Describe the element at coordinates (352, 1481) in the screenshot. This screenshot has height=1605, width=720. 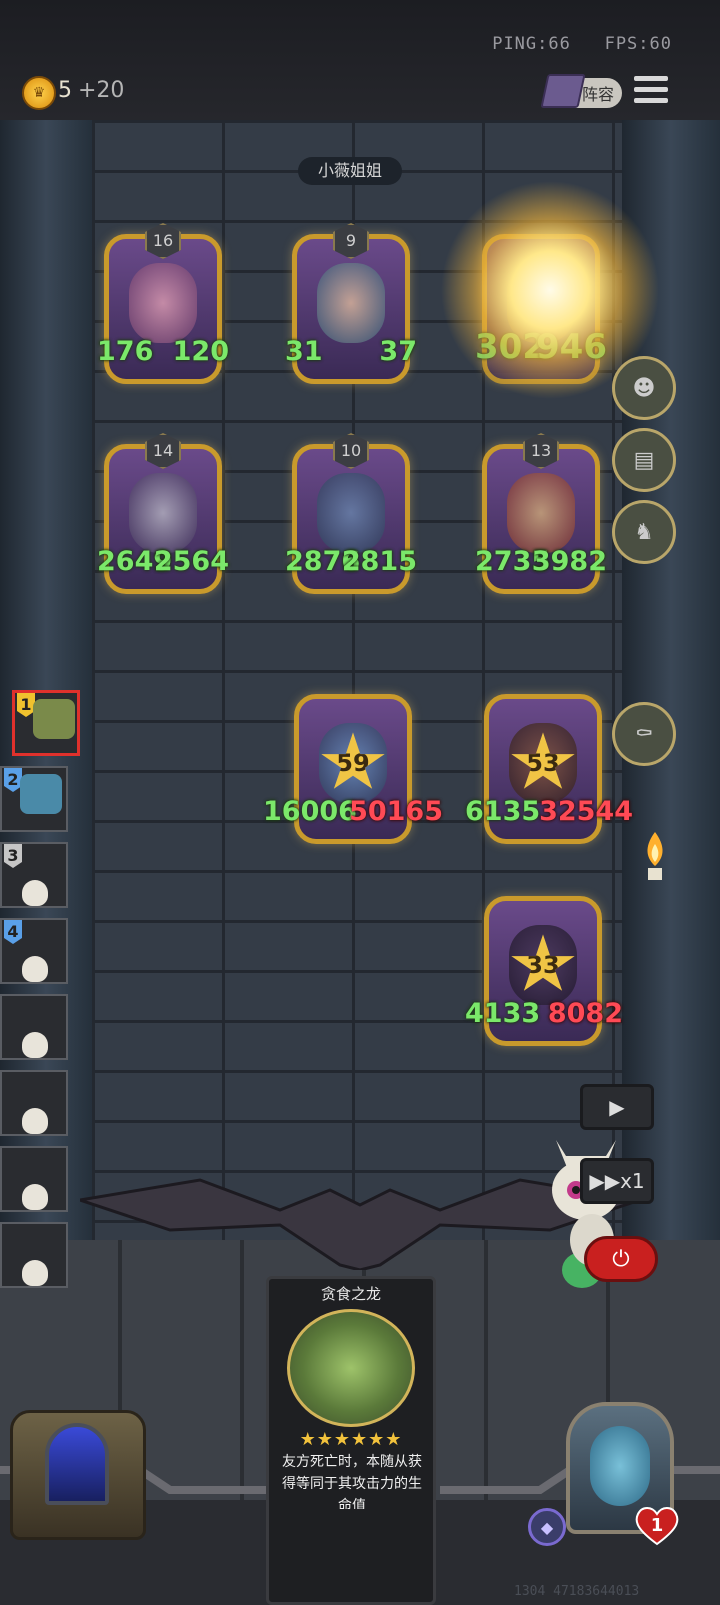
I see `card-description: 友方死亡时，本随从获得等同于其攻击力的生命值` at that location.